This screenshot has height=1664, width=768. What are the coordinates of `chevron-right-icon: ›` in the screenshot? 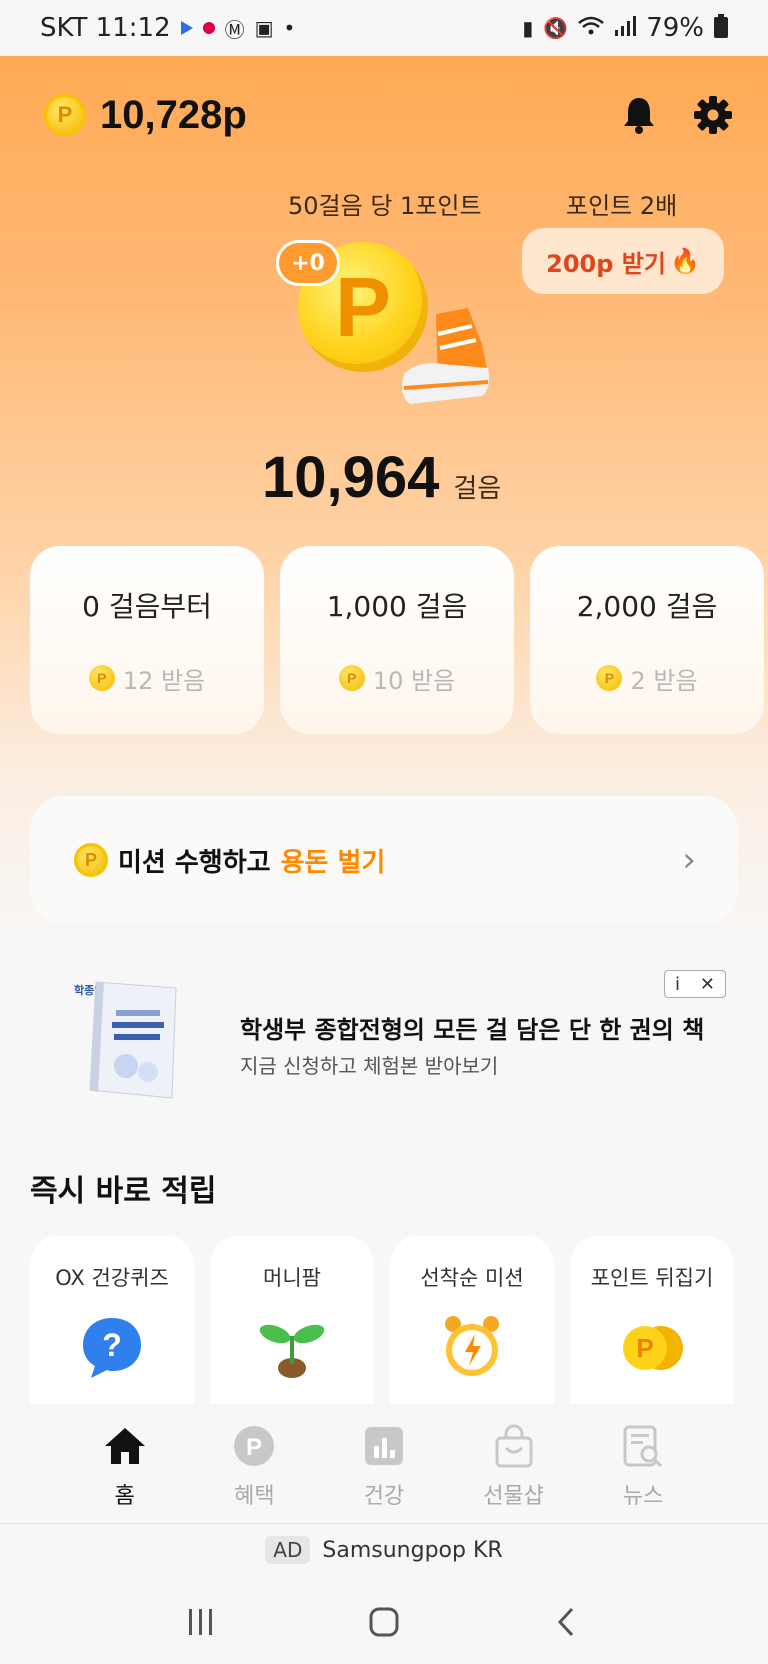 It's located at (689, 860).